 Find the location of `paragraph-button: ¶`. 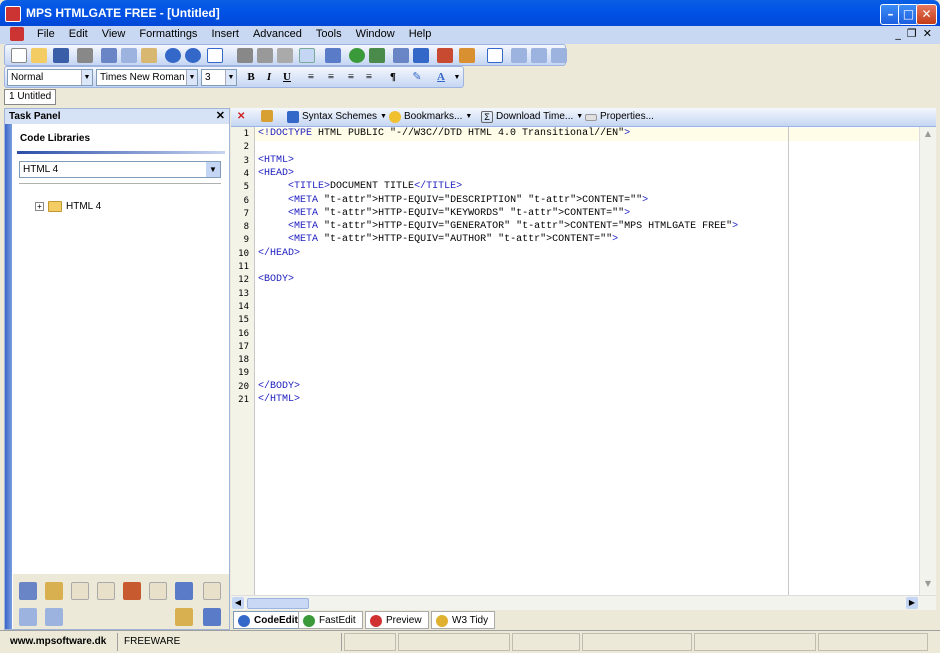

paragraph-button: ¶ is located at coordinates (393, 77).